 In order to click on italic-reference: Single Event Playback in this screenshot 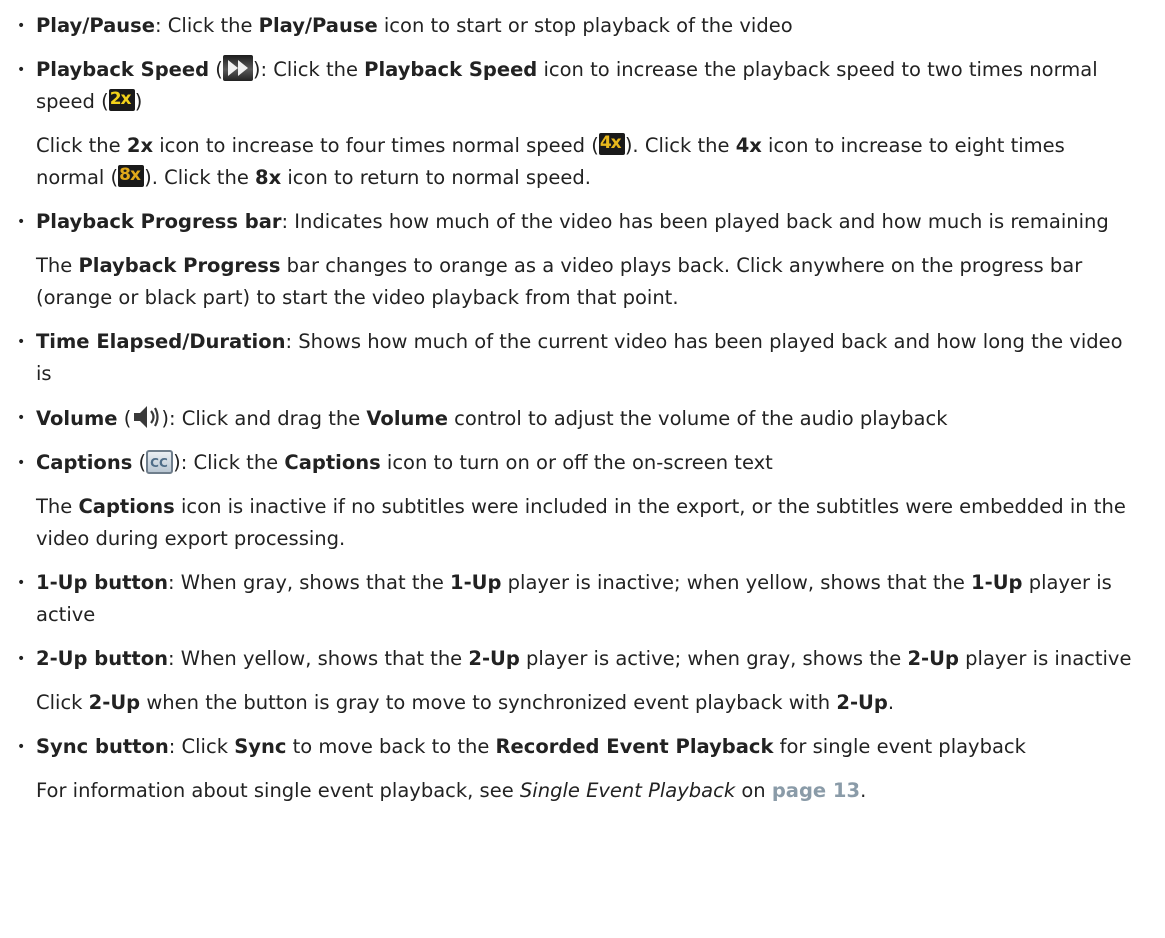, I will do `click(627, 790)`.